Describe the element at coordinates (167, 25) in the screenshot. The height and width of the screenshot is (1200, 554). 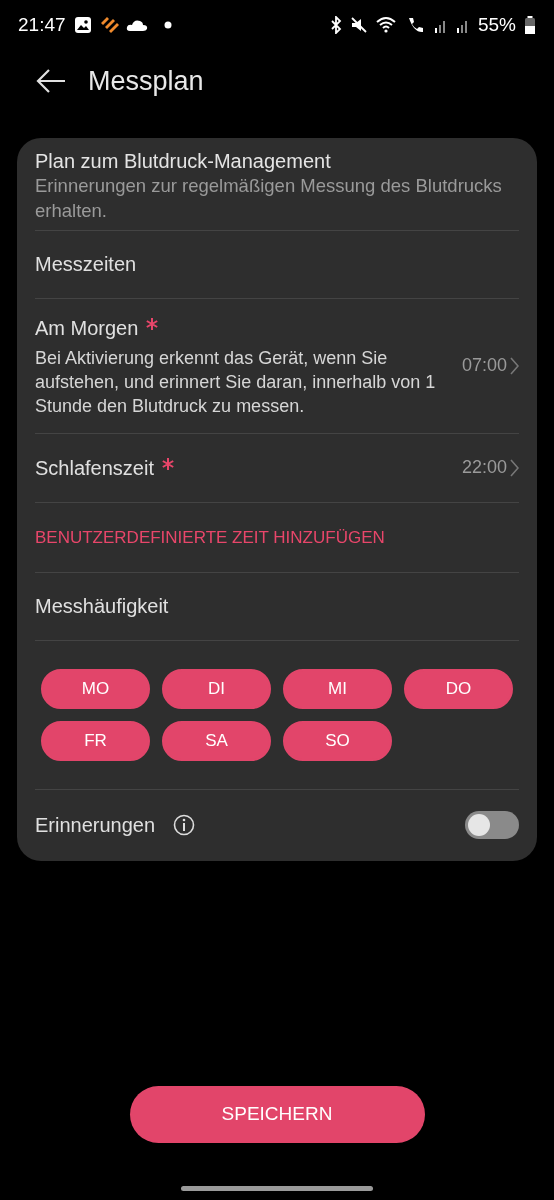
I see `notification-dot-icon` at that location.